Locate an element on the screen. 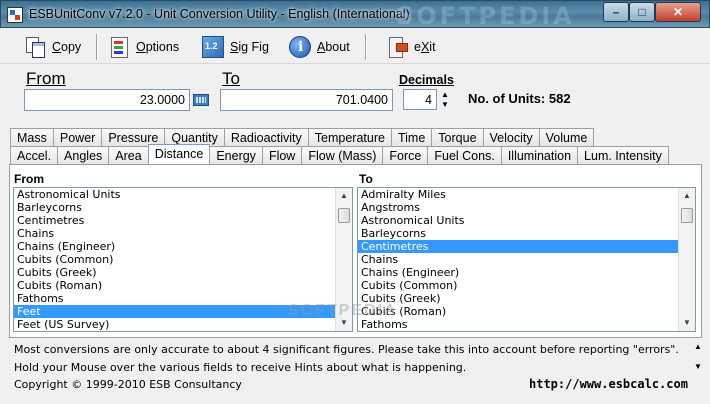  from-list-title: From is located at coordinates (29, 179).